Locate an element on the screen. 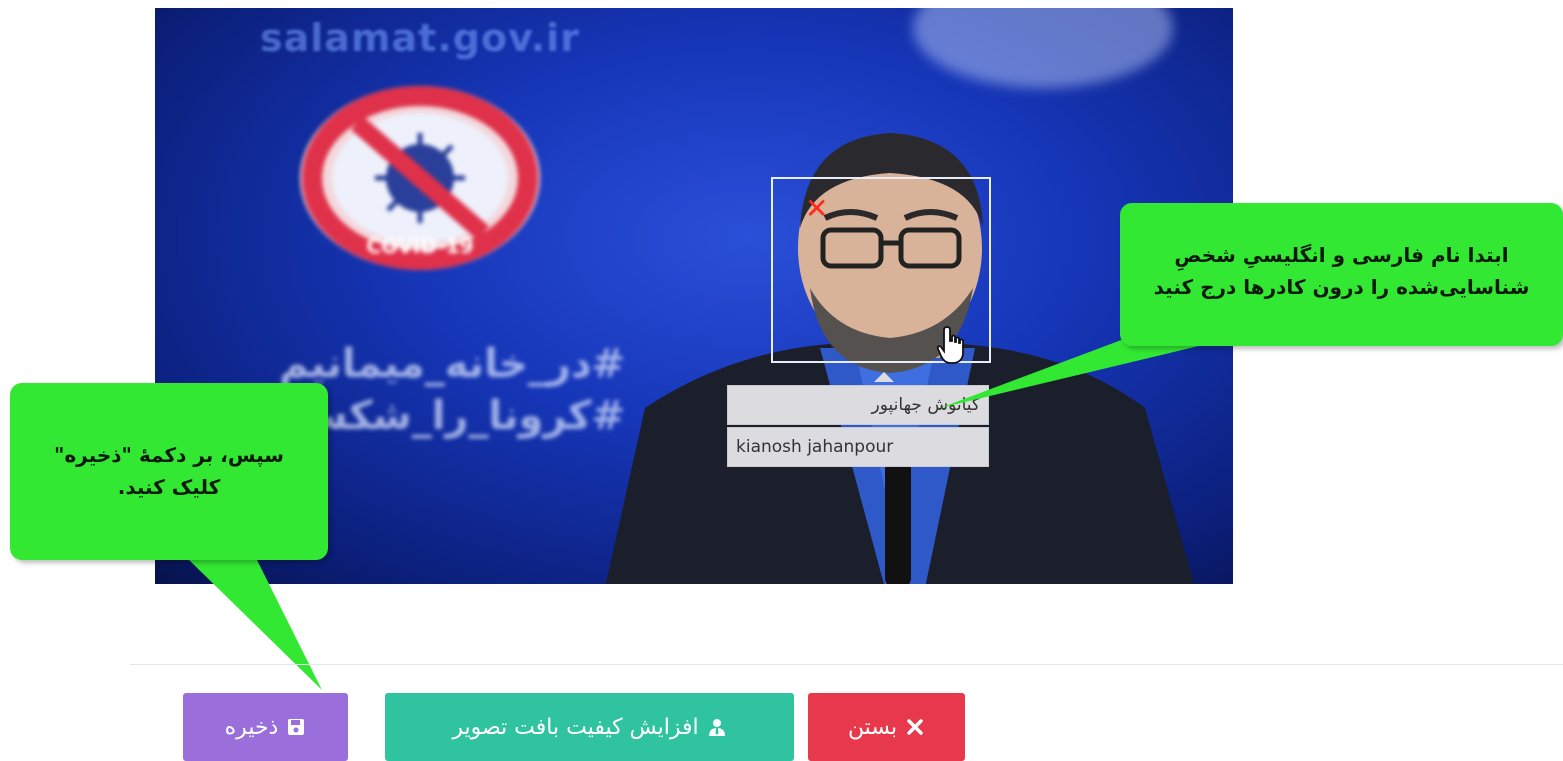  floppy-disk-icon is located at coordinates (296, 727).